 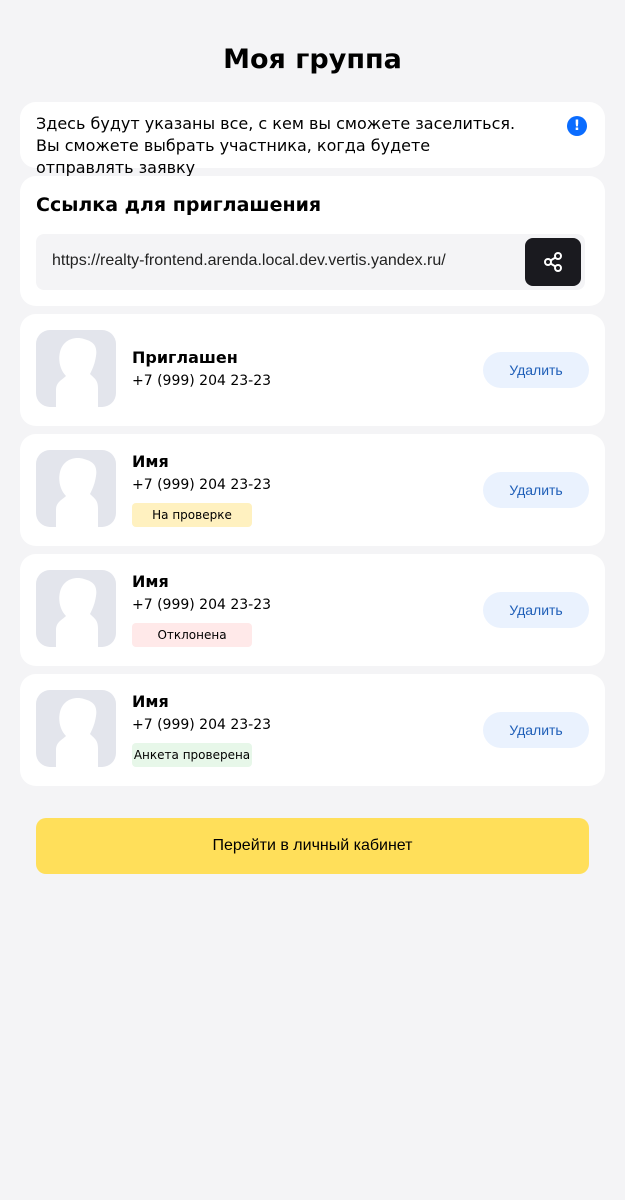 I want to click on status-badge: Анкета проверена, so click(x=192, y=755).